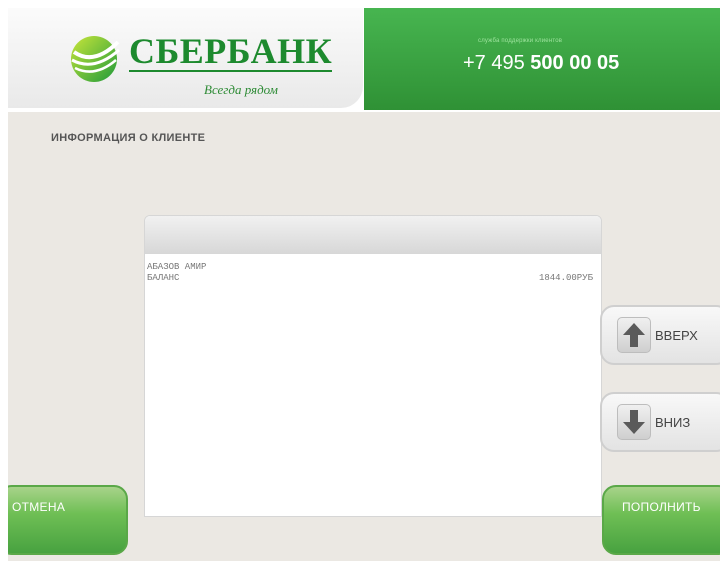  What do you see at coordinates (676, 335) in the screenshot?
I see `scroll-up-label: ВВЕРХ` at bounding box center [676, 335].